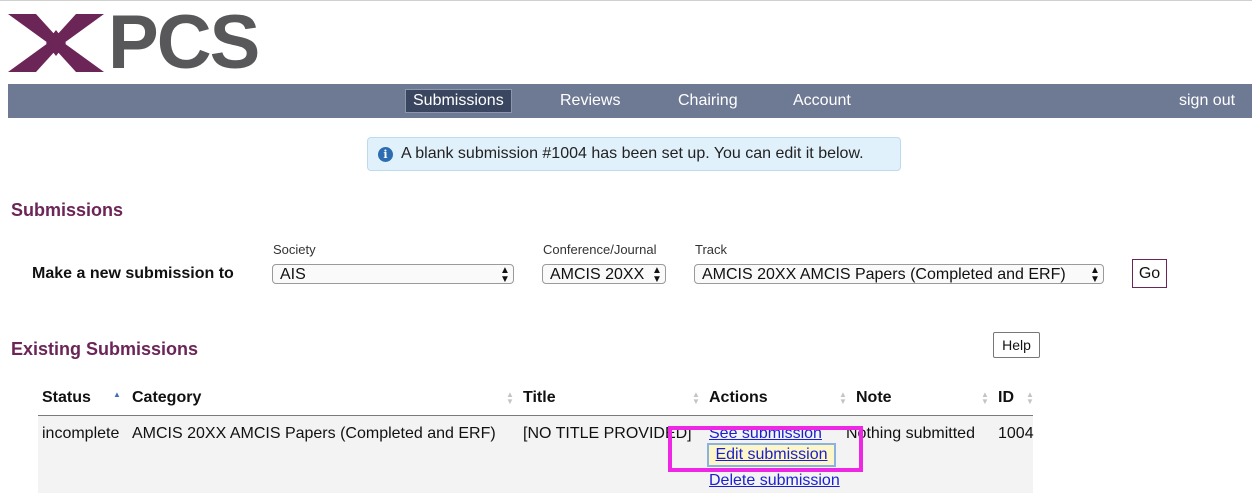 The height and width of the screenshot is (493, 1252). What do you see at coordinates (597, 274) in the screenshot?
I see `conference-select-value: AMCIS 20XX` at bounding box center [597, 274].